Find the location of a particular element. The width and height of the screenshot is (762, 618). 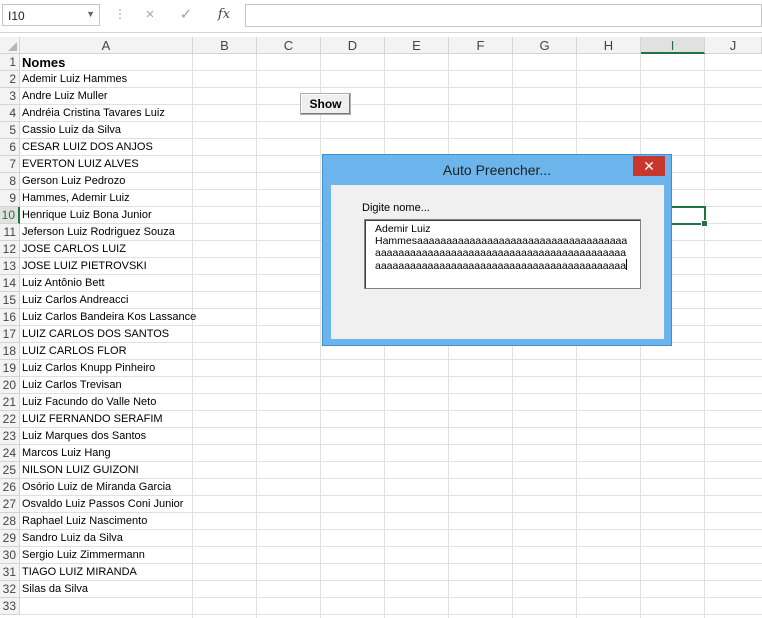

formula-input is located at coordinates (503, 15).